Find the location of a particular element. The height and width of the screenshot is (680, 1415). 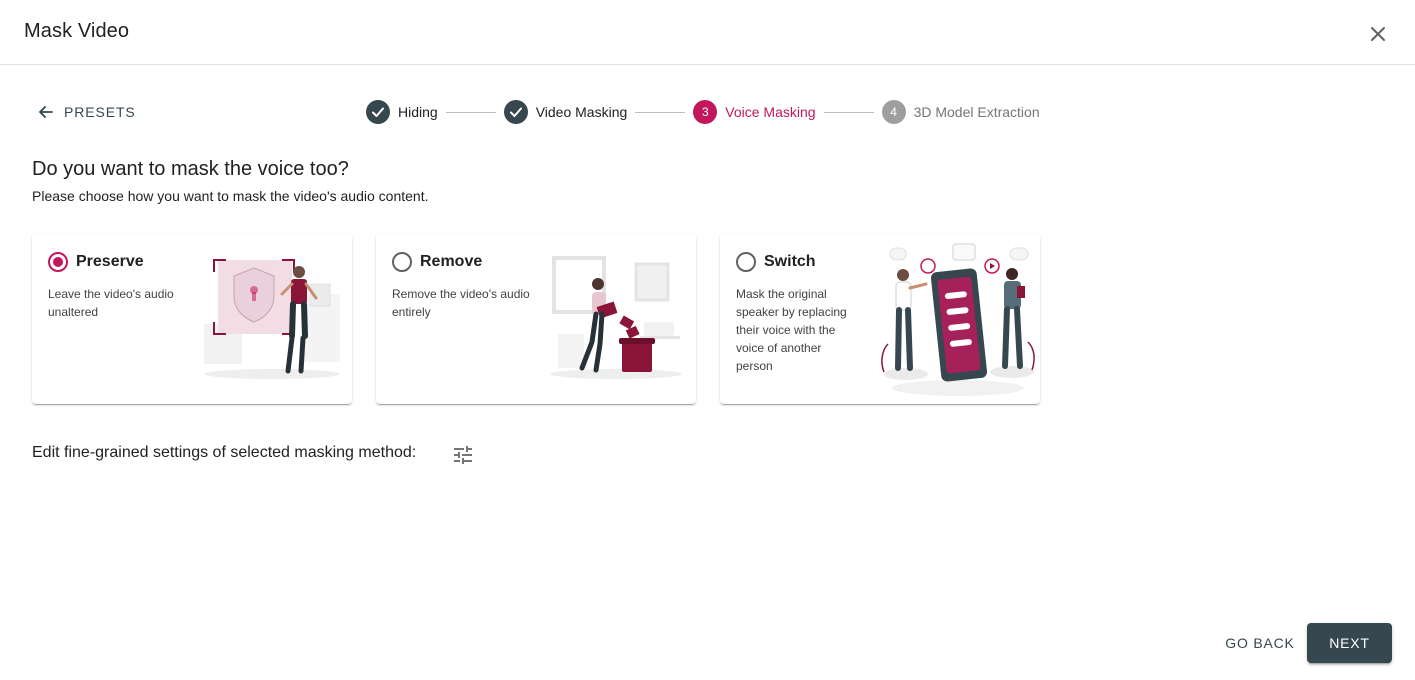

section-heading: Do you want to mask the voice too? is located at coordinates (190, 169).